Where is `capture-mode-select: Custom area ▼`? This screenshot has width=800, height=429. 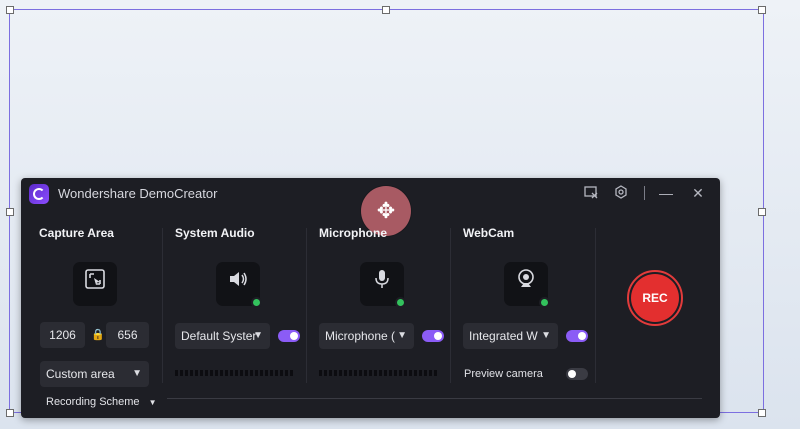
capture-mode-select: Custom area ▼ is located at coordinates (94, 374).